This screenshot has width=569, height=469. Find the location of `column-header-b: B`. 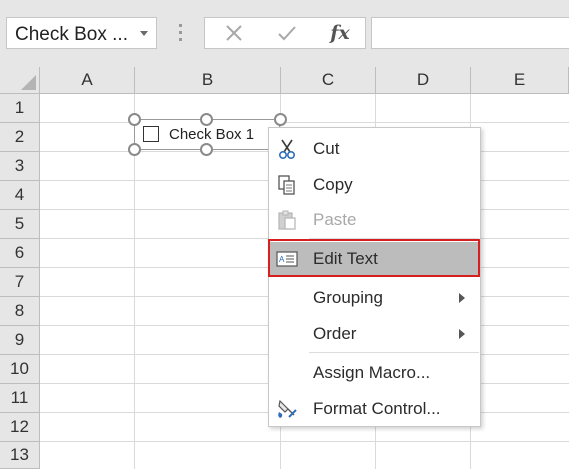

column-header-b: B is located at coordinates (208, 80).